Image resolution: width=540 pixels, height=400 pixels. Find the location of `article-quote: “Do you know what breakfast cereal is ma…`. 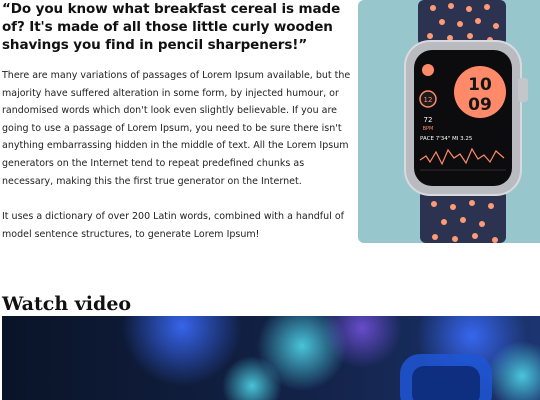

article-quote: “Do you know what breakfast cereal is ma… is located at coordinates (171, 27).